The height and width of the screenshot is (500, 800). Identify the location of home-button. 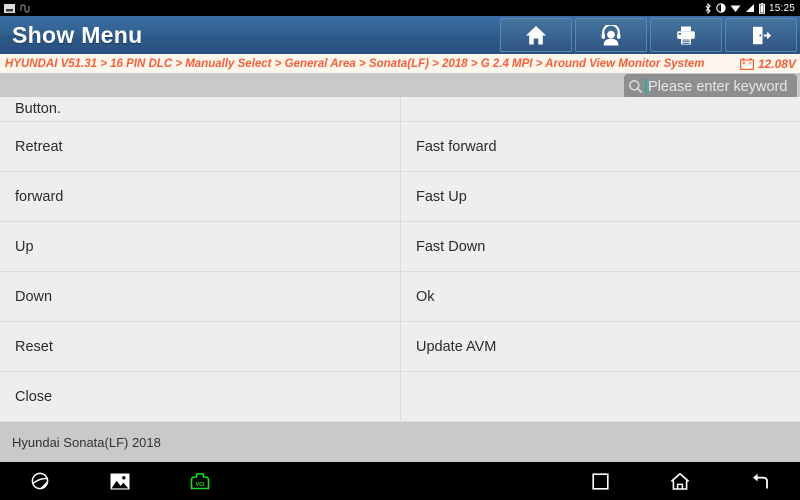
(536, 35).